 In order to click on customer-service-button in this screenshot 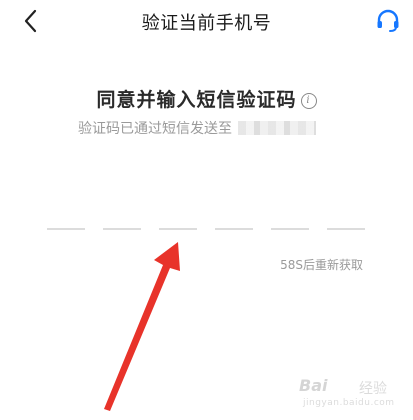, I will do `click(388, 21)`.